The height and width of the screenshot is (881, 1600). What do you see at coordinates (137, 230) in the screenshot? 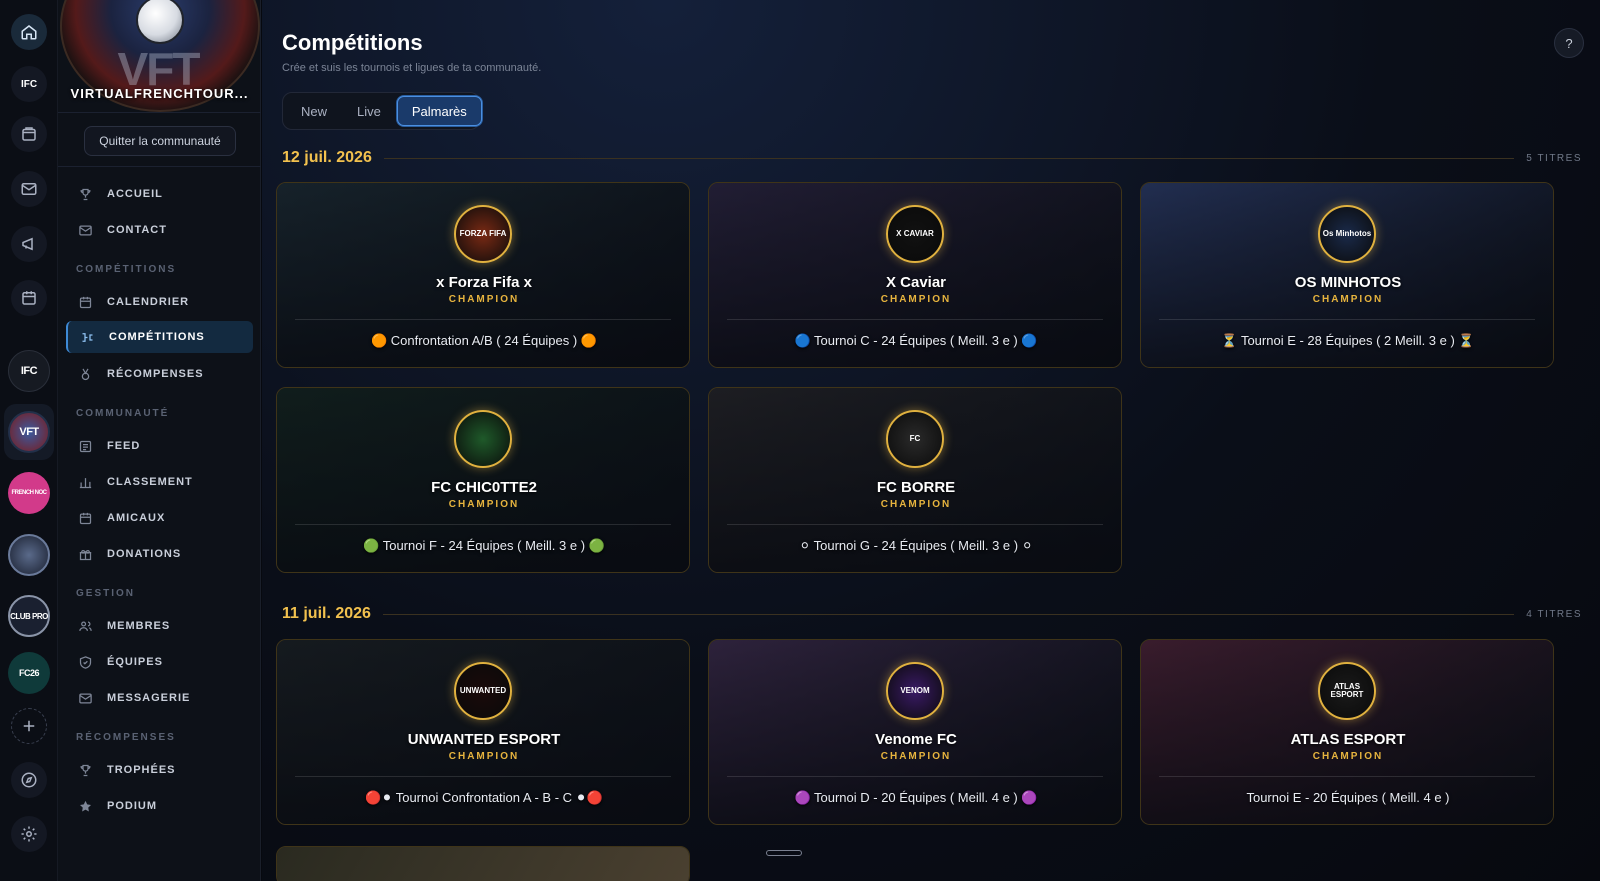
I see `nav-label: CONTACT` at bounding box center [137, 230].